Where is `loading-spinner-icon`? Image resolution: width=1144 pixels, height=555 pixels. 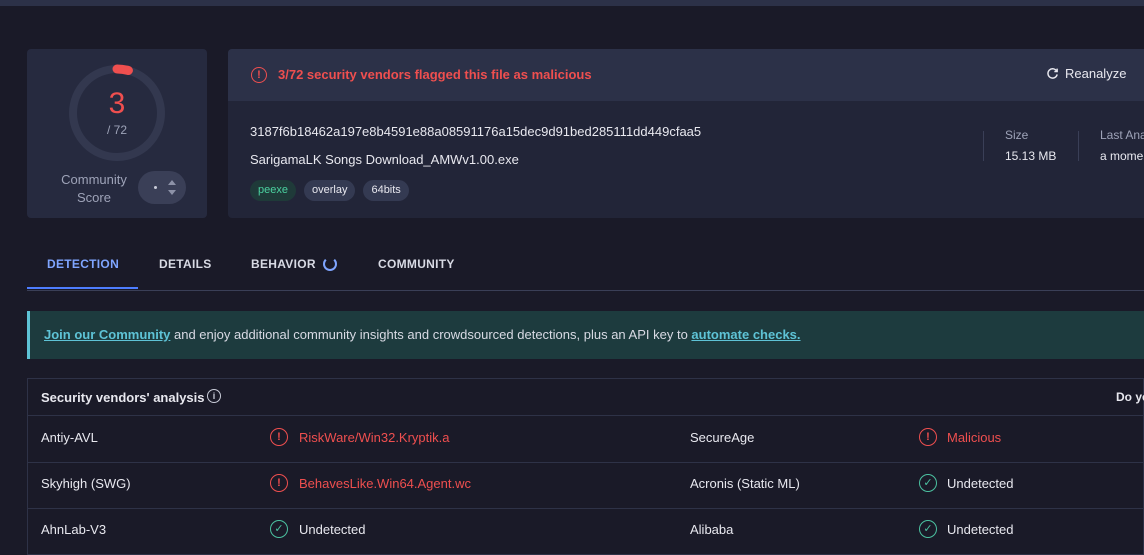 loading-spinner-icon is located at coordinates (329, 264).